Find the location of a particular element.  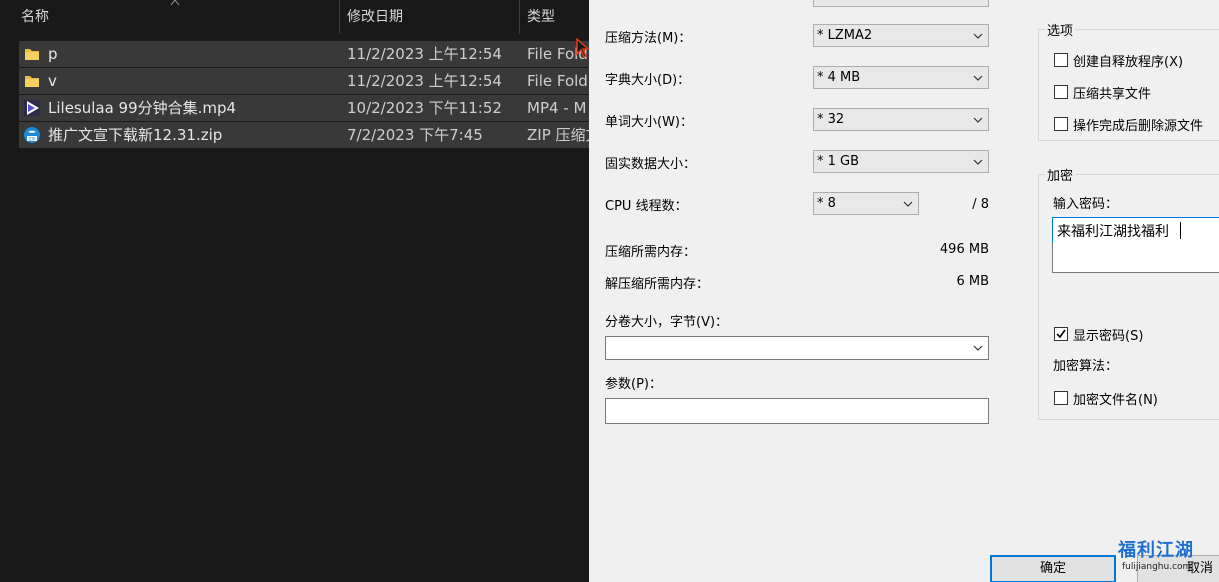

dictionary-size-select: * 4 MB is located at coordinates (901, 77).